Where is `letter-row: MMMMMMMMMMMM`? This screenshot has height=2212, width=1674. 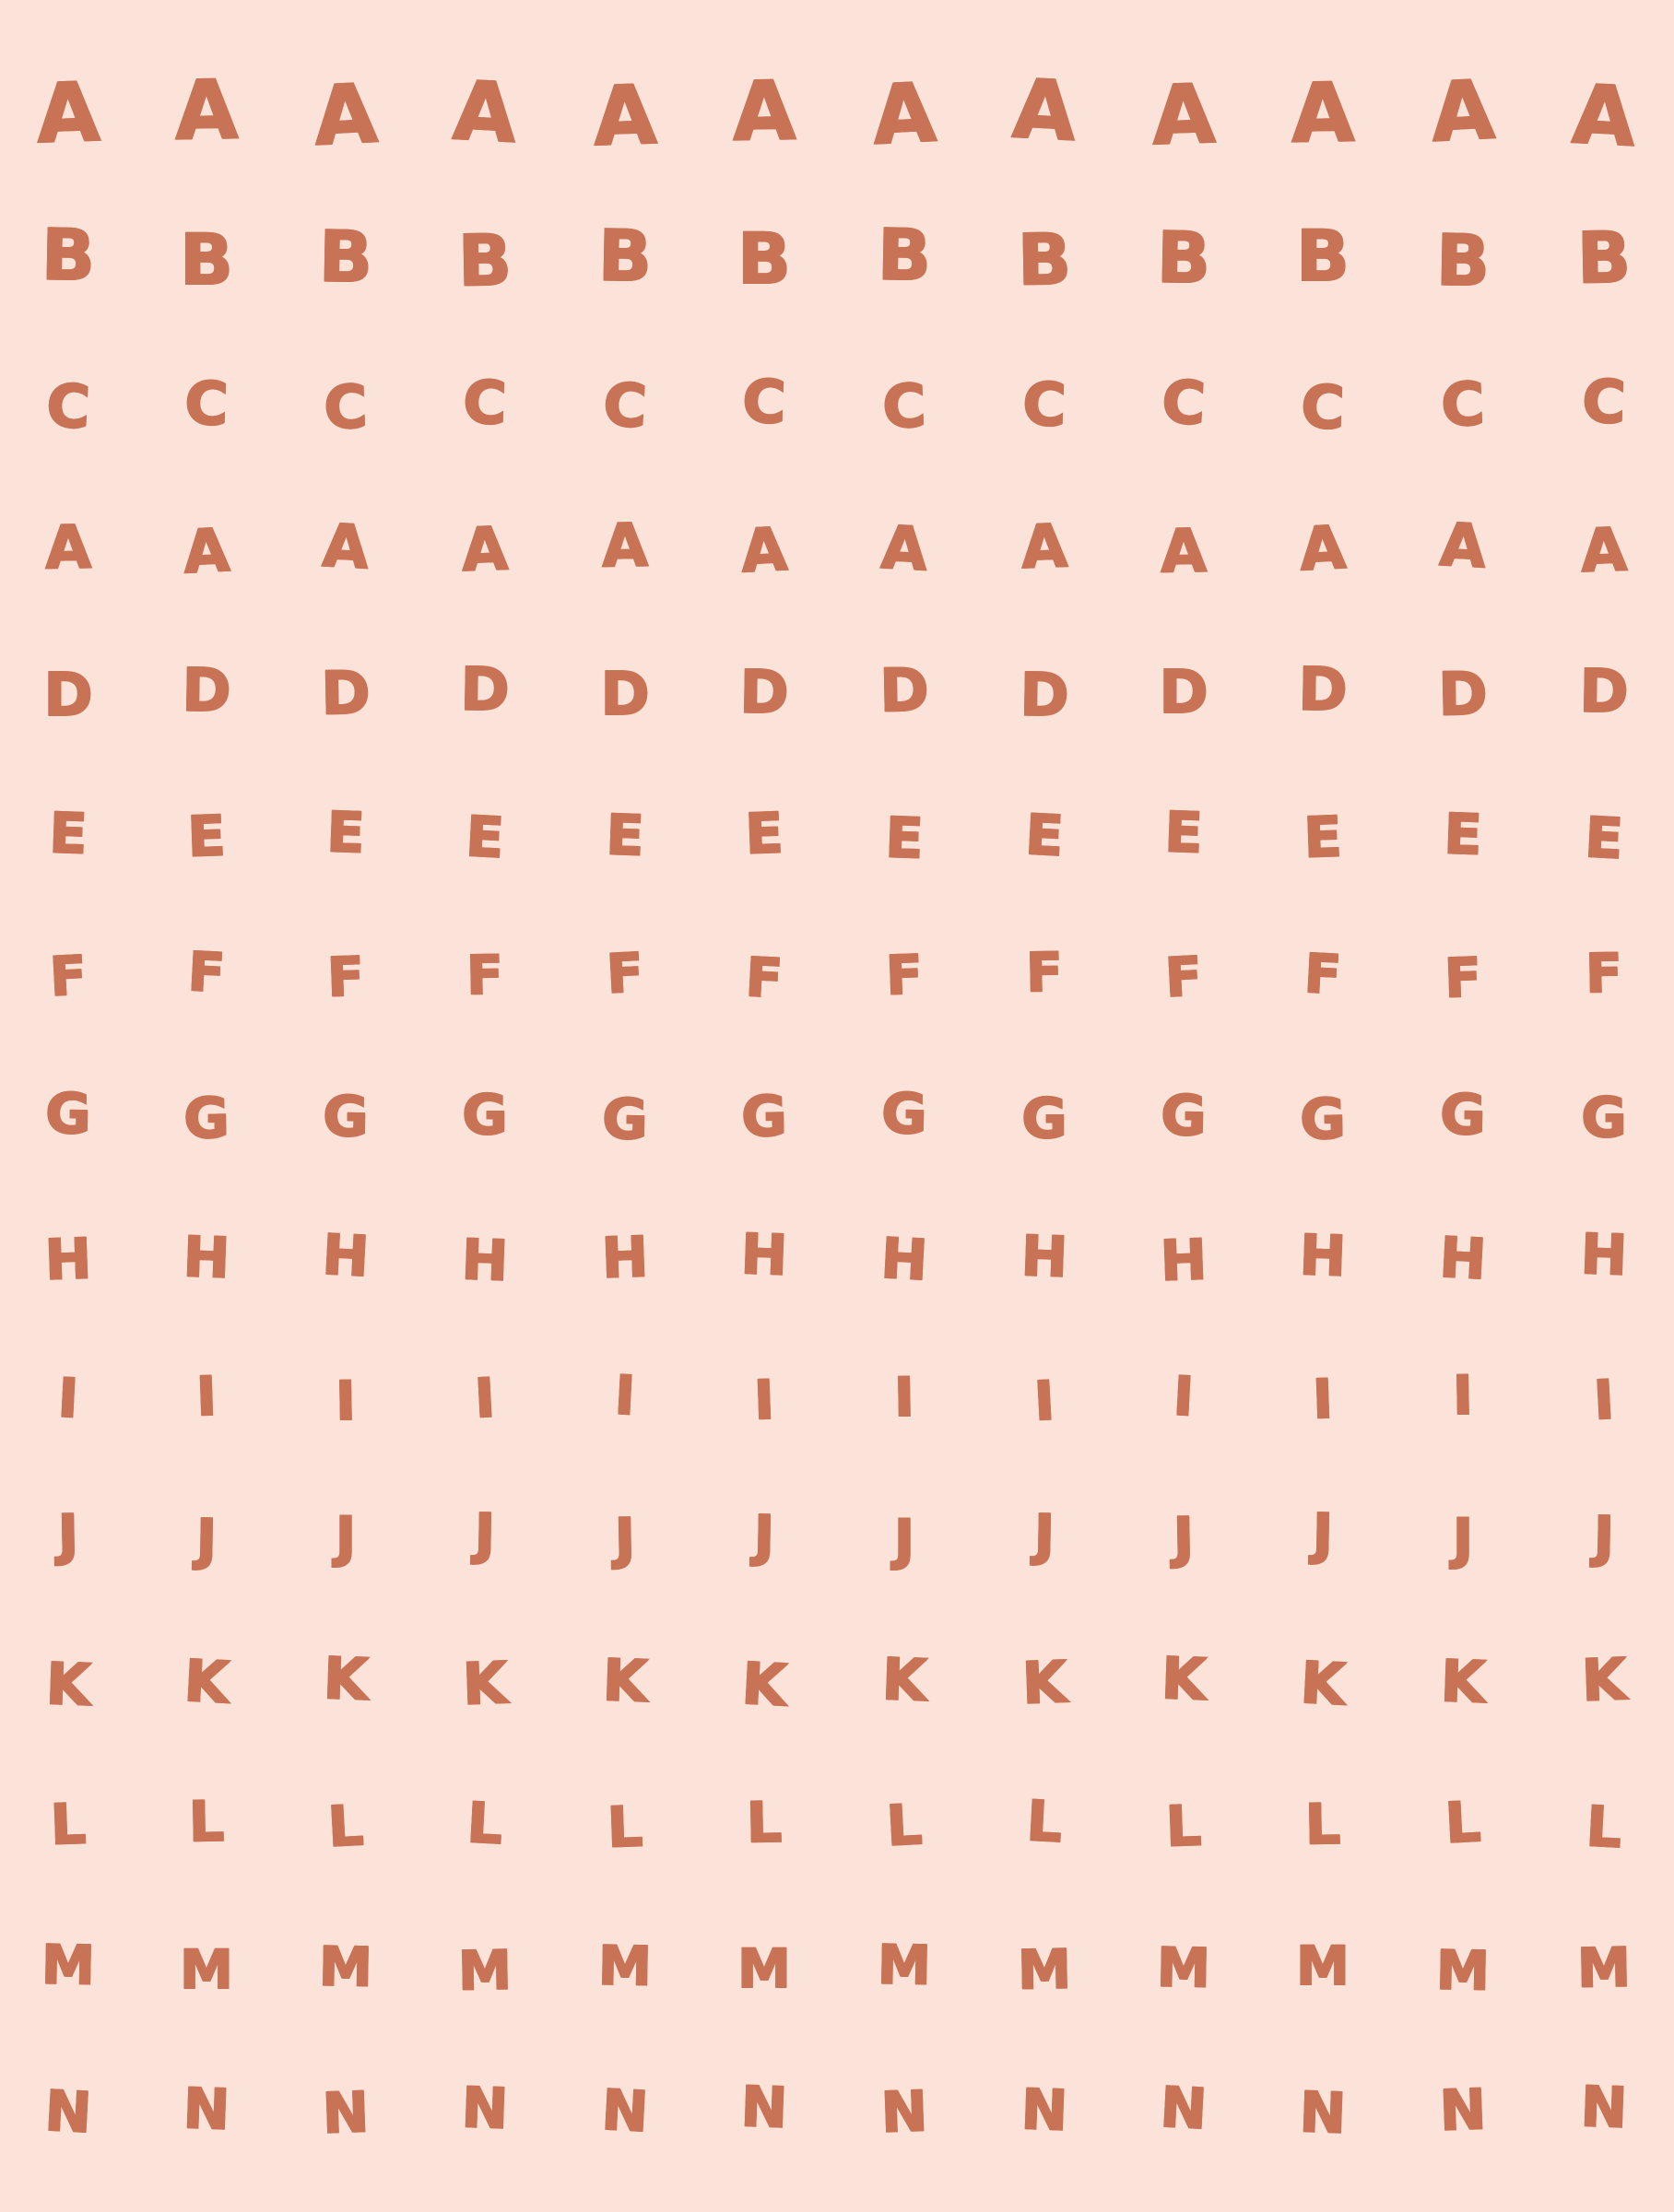 letter-row: MMMMMMMMMMMM is located at coordinates (837, 1967).